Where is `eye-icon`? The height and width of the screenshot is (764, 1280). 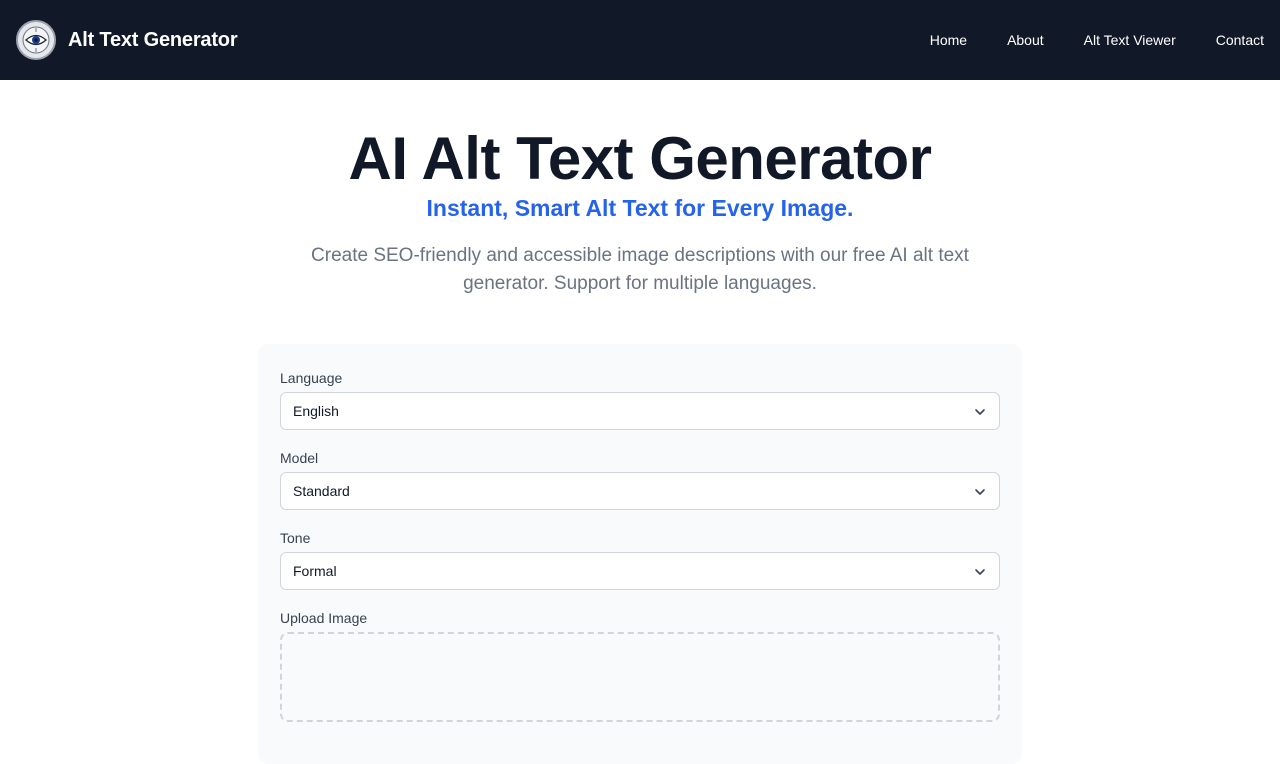 eye-icon is located at coordinates (36, 40).